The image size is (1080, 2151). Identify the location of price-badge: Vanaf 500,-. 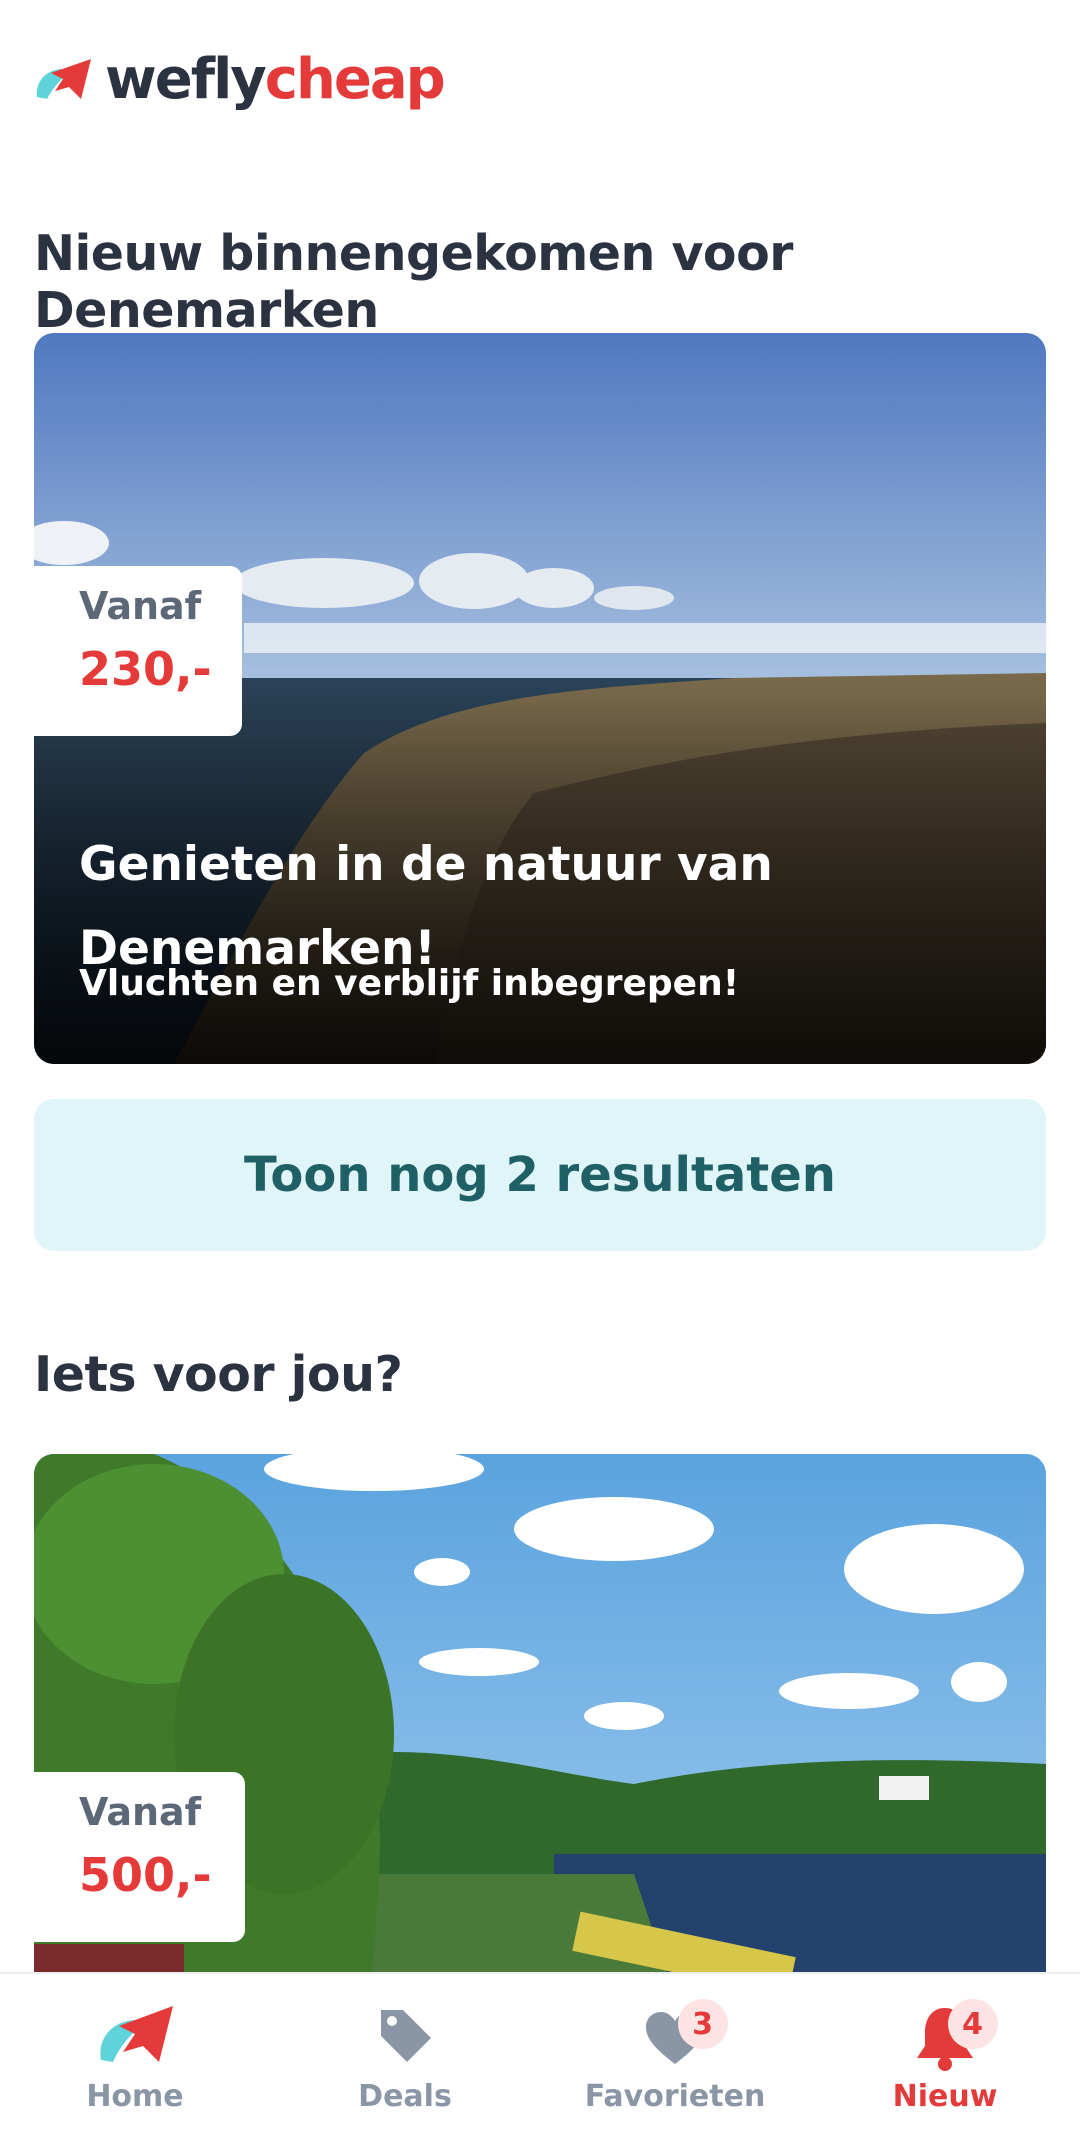
(139, 1857).